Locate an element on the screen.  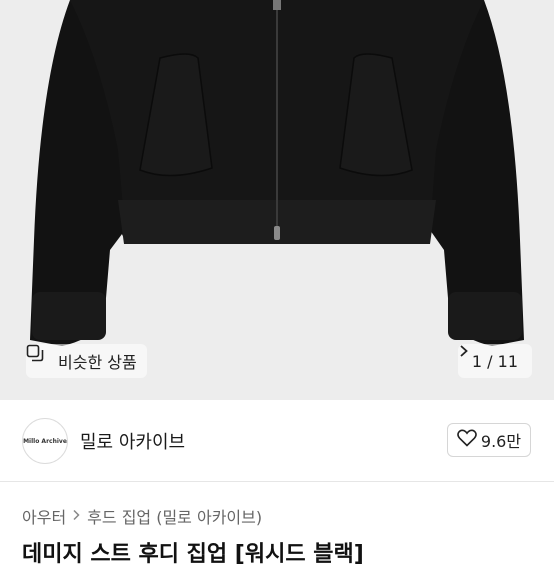
like-button: 9.6만 is located at coordinates (489, 440).